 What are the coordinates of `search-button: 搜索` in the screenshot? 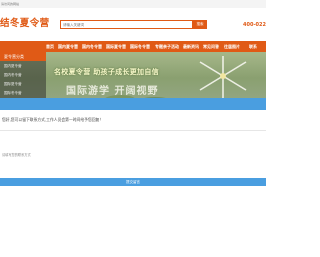 It's located at (200, 24).